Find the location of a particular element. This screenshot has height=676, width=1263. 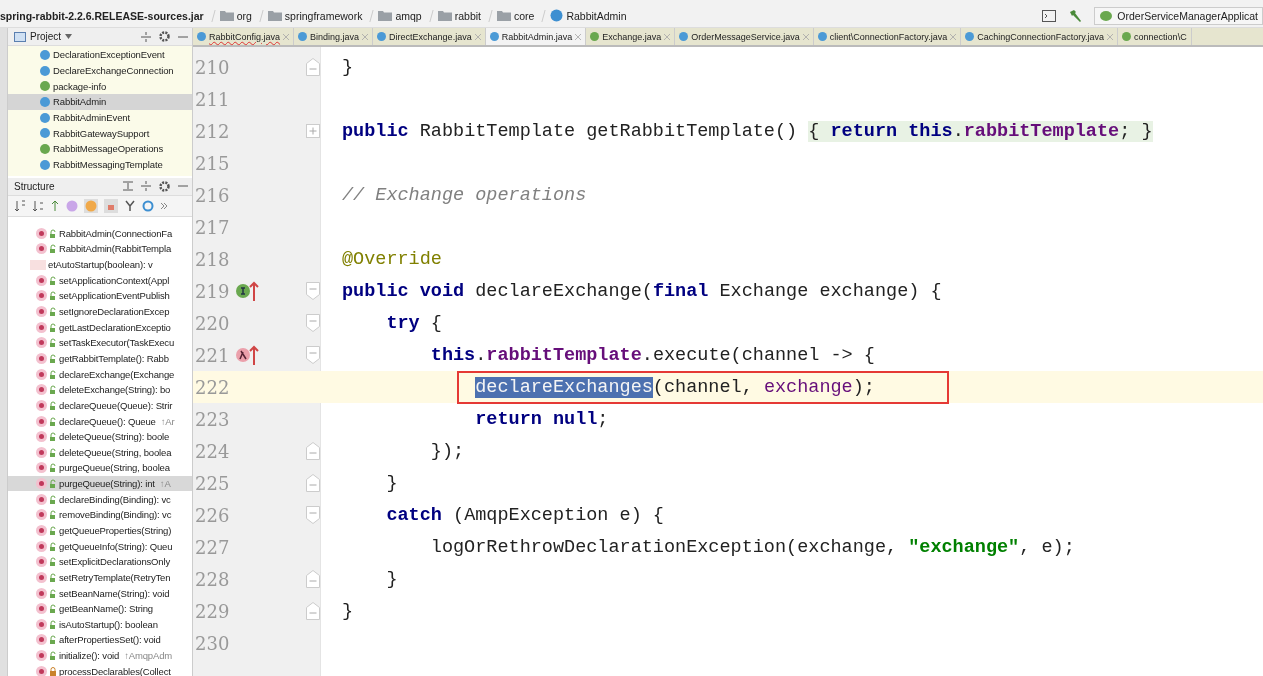

structure-item: removeBinding(Binding): vc is located at coordinates (100, 515).